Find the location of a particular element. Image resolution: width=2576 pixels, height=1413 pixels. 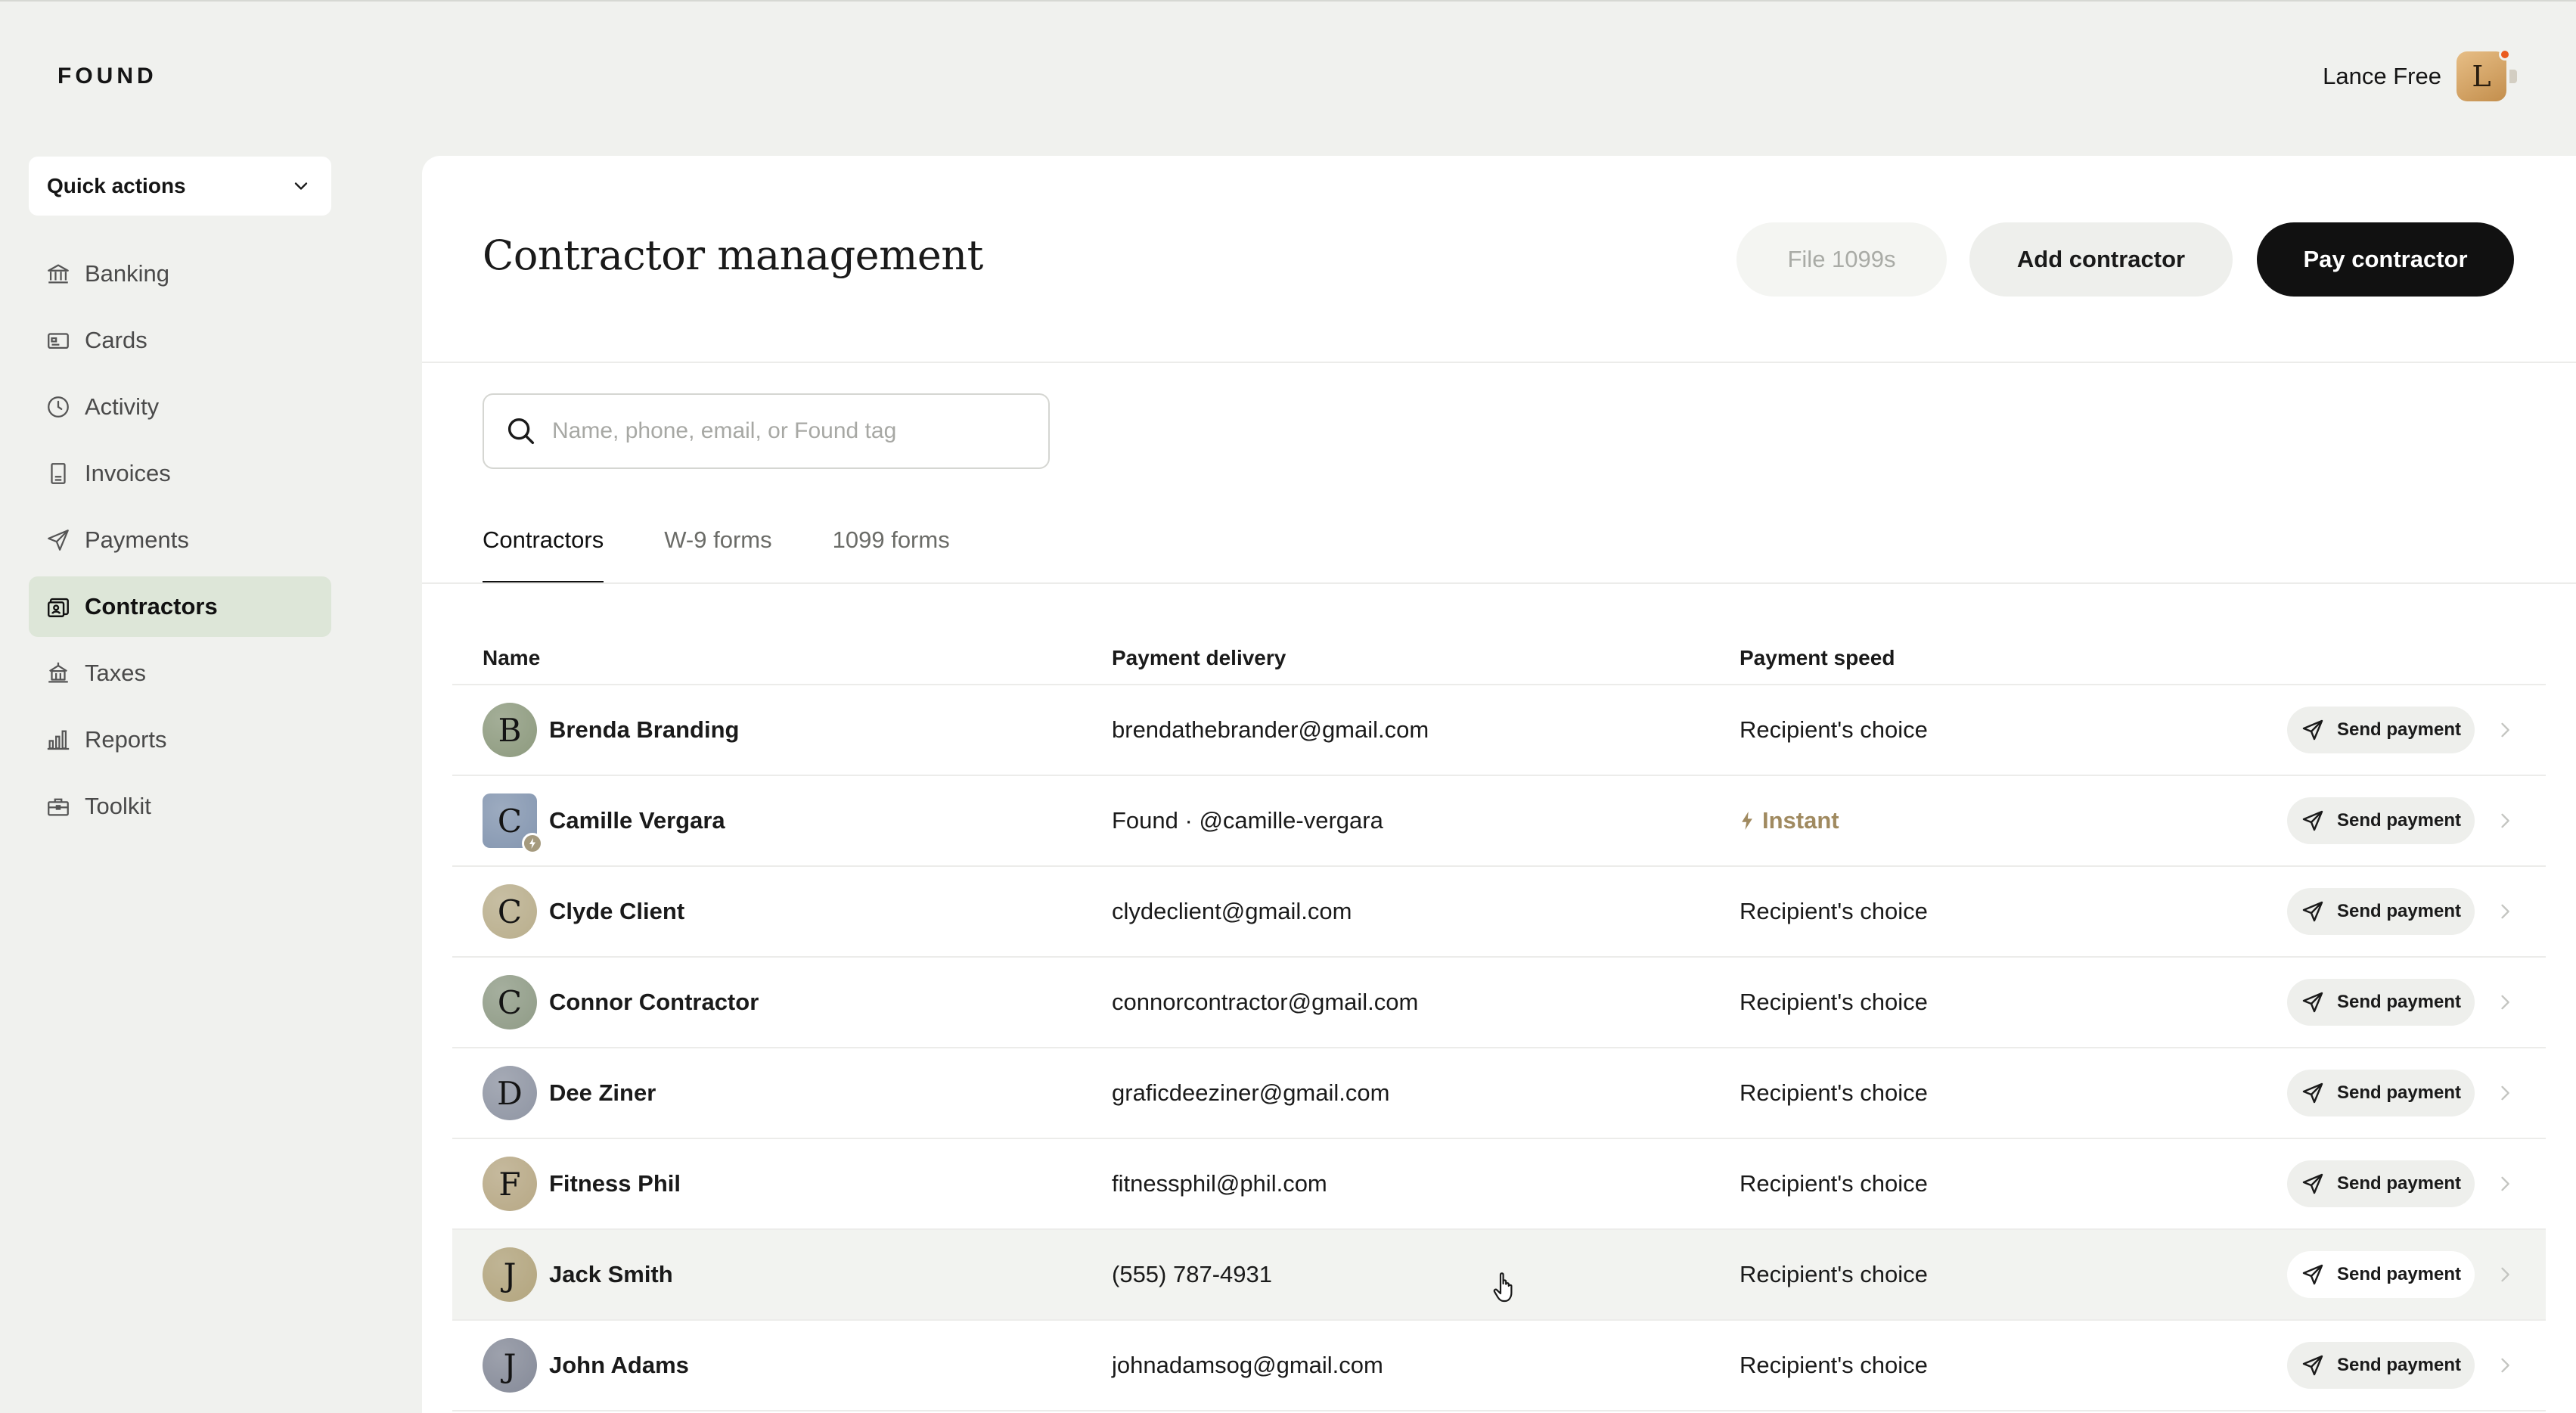

payment-delivery: Found · @camille-vergara is located at coordinates (1247, 820).